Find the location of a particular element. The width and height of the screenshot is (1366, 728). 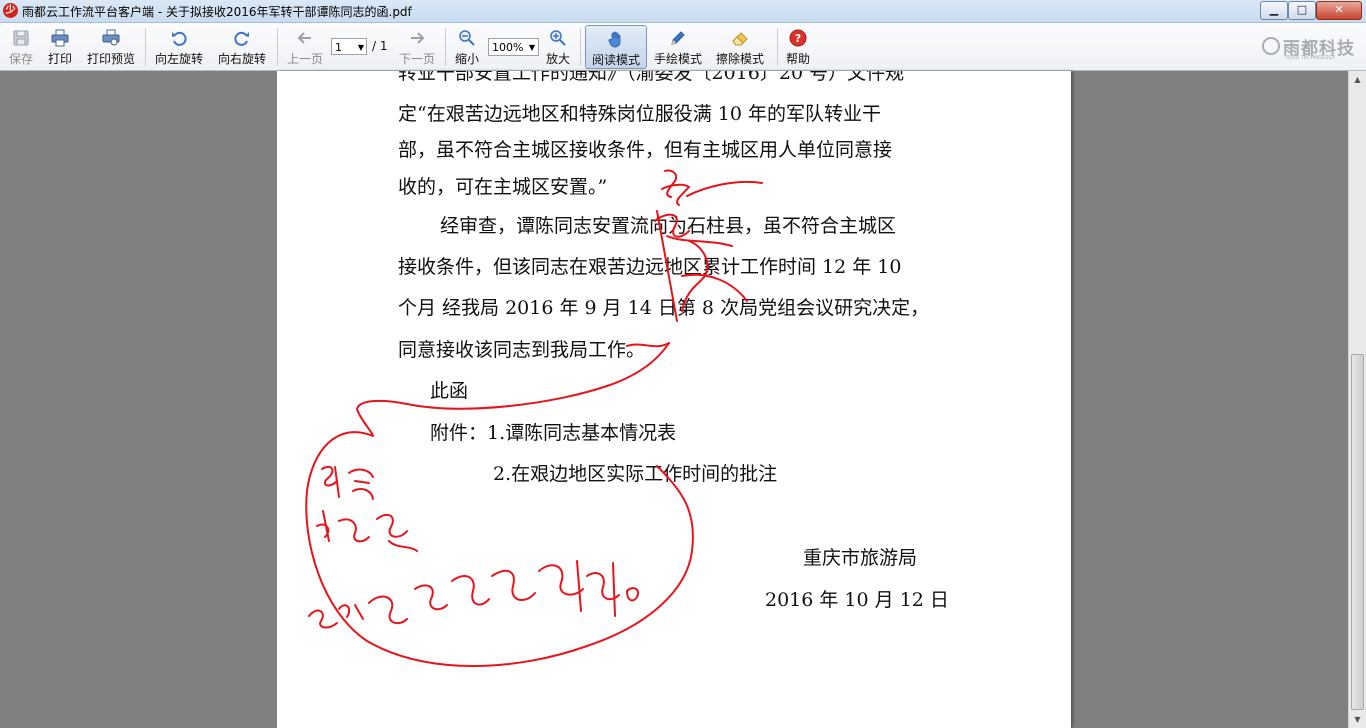

erase-mode-label: 擦除模式 is located at coordinates (739, 59).